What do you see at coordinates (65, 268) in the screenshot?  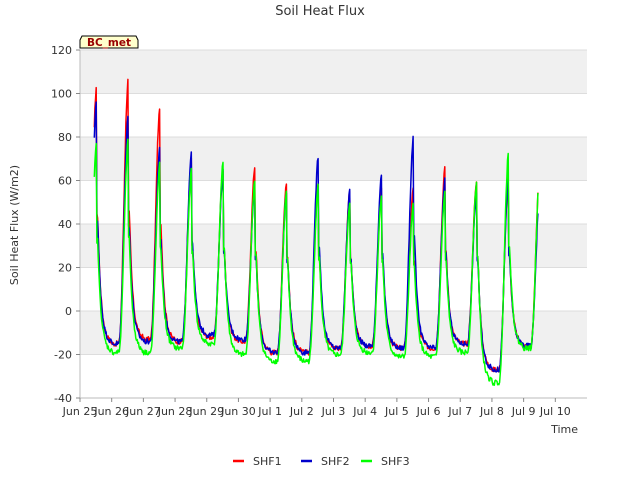 I see `y-tick-label: 20` at bounding box center [65, 268].